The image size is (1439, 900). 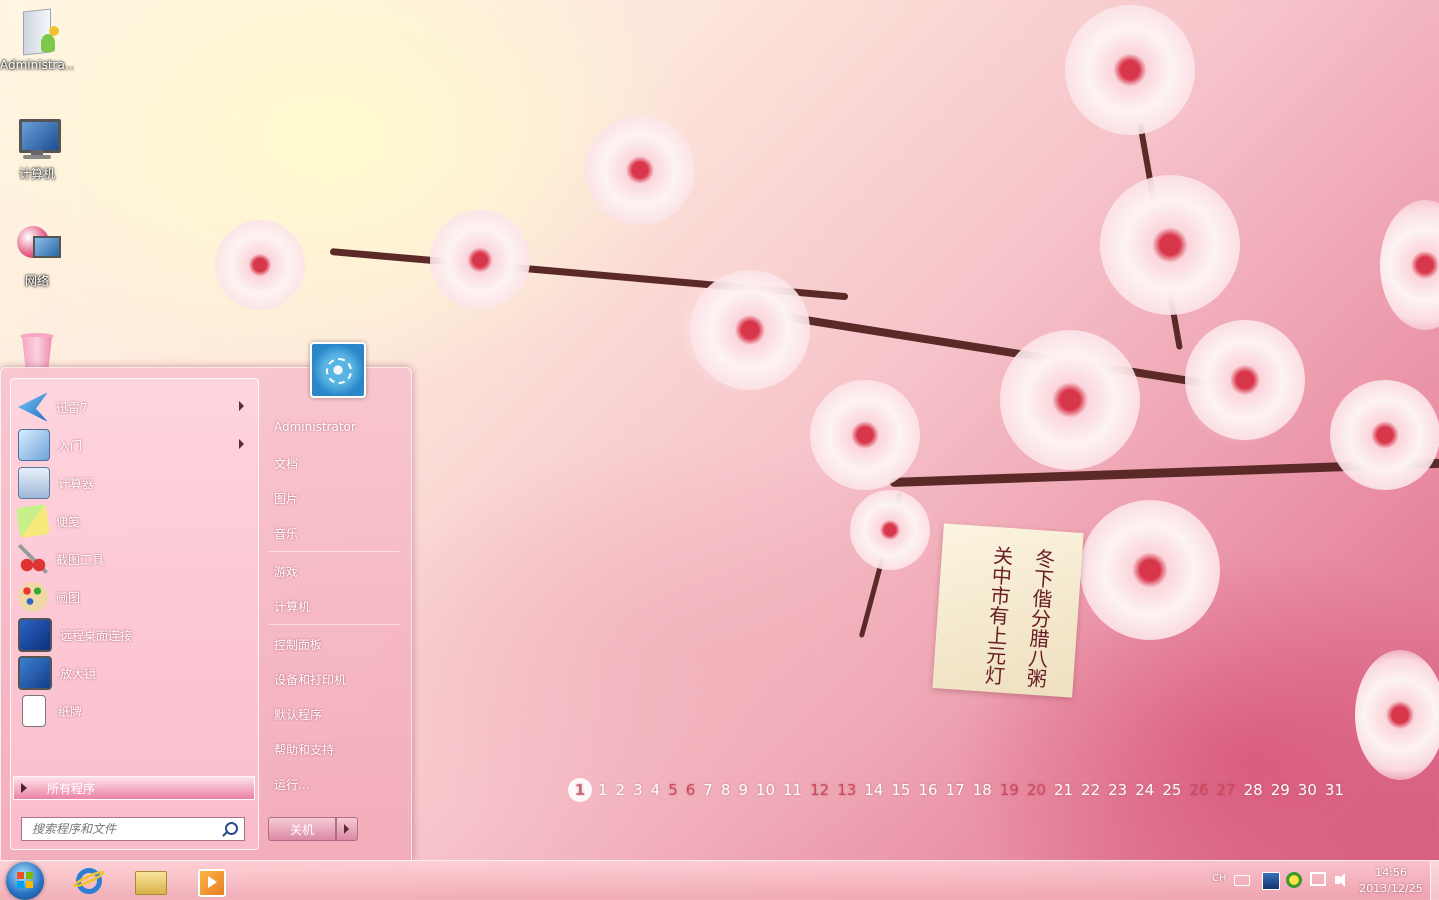 What do you see at coordinates (655, 790) in the screenshot?
I see `calendar-day: 4` at bounding box center [655, 790].